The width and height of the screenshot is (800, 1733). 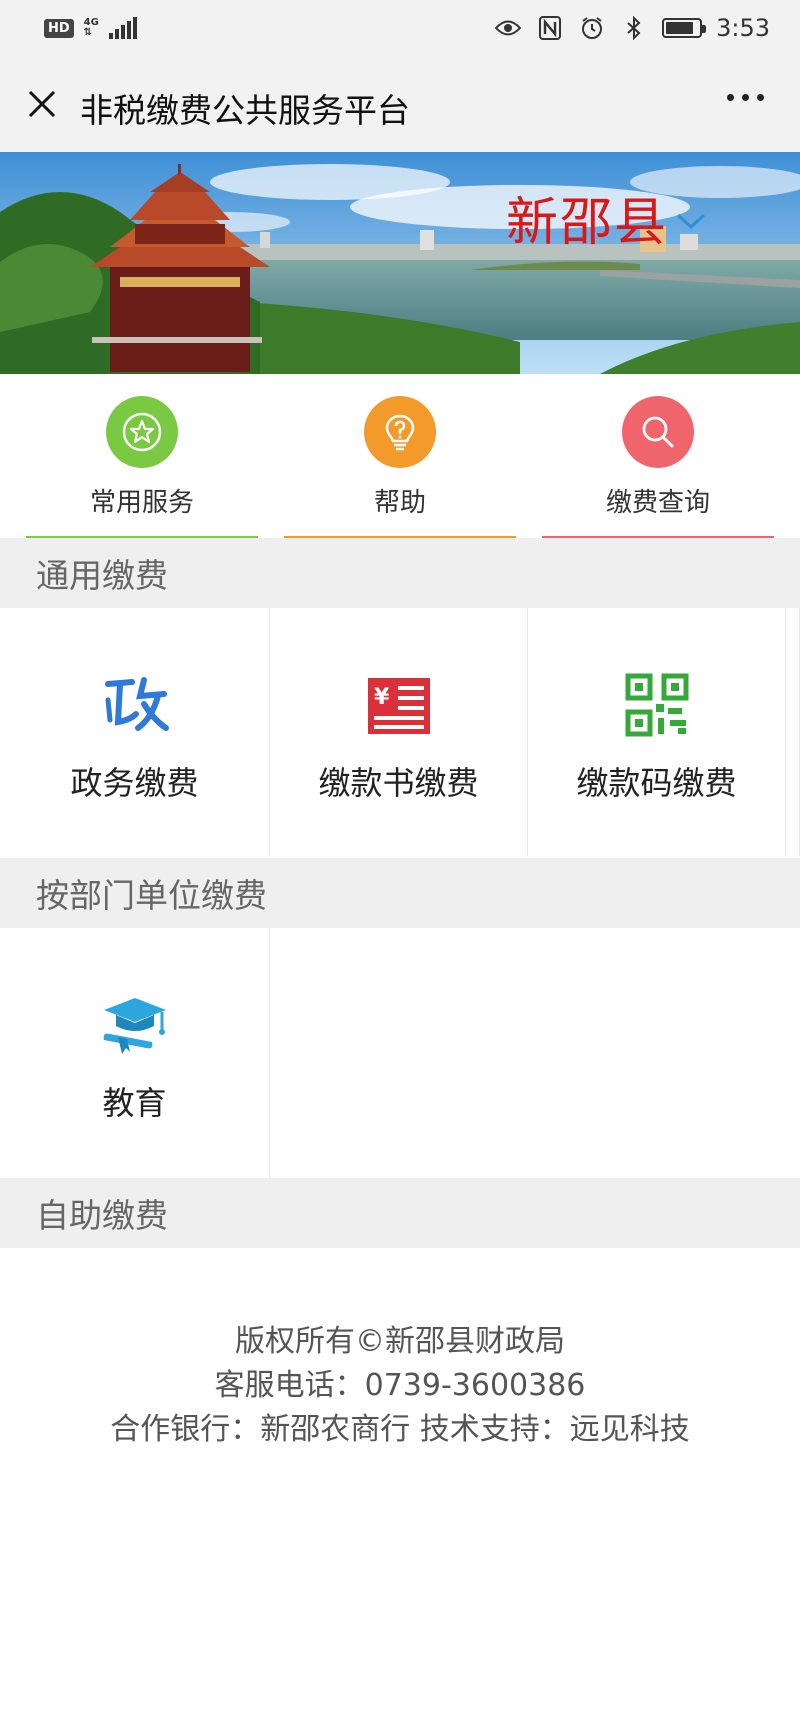 I want to click on section-header-general: 通用缴费, so click(x=400, y=573).